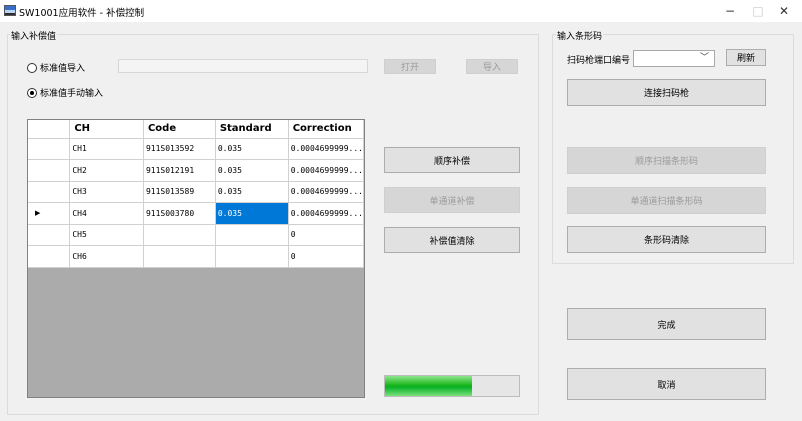  I want to click on scanner-port-select: ﹀, so click(674, 58).